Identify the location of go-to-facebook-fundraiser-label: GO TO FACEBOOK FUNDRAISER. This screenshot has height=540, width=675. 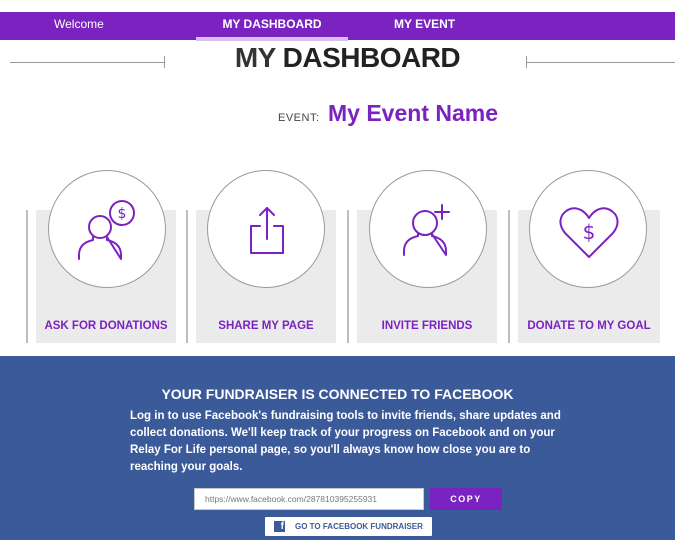
(359, 526).